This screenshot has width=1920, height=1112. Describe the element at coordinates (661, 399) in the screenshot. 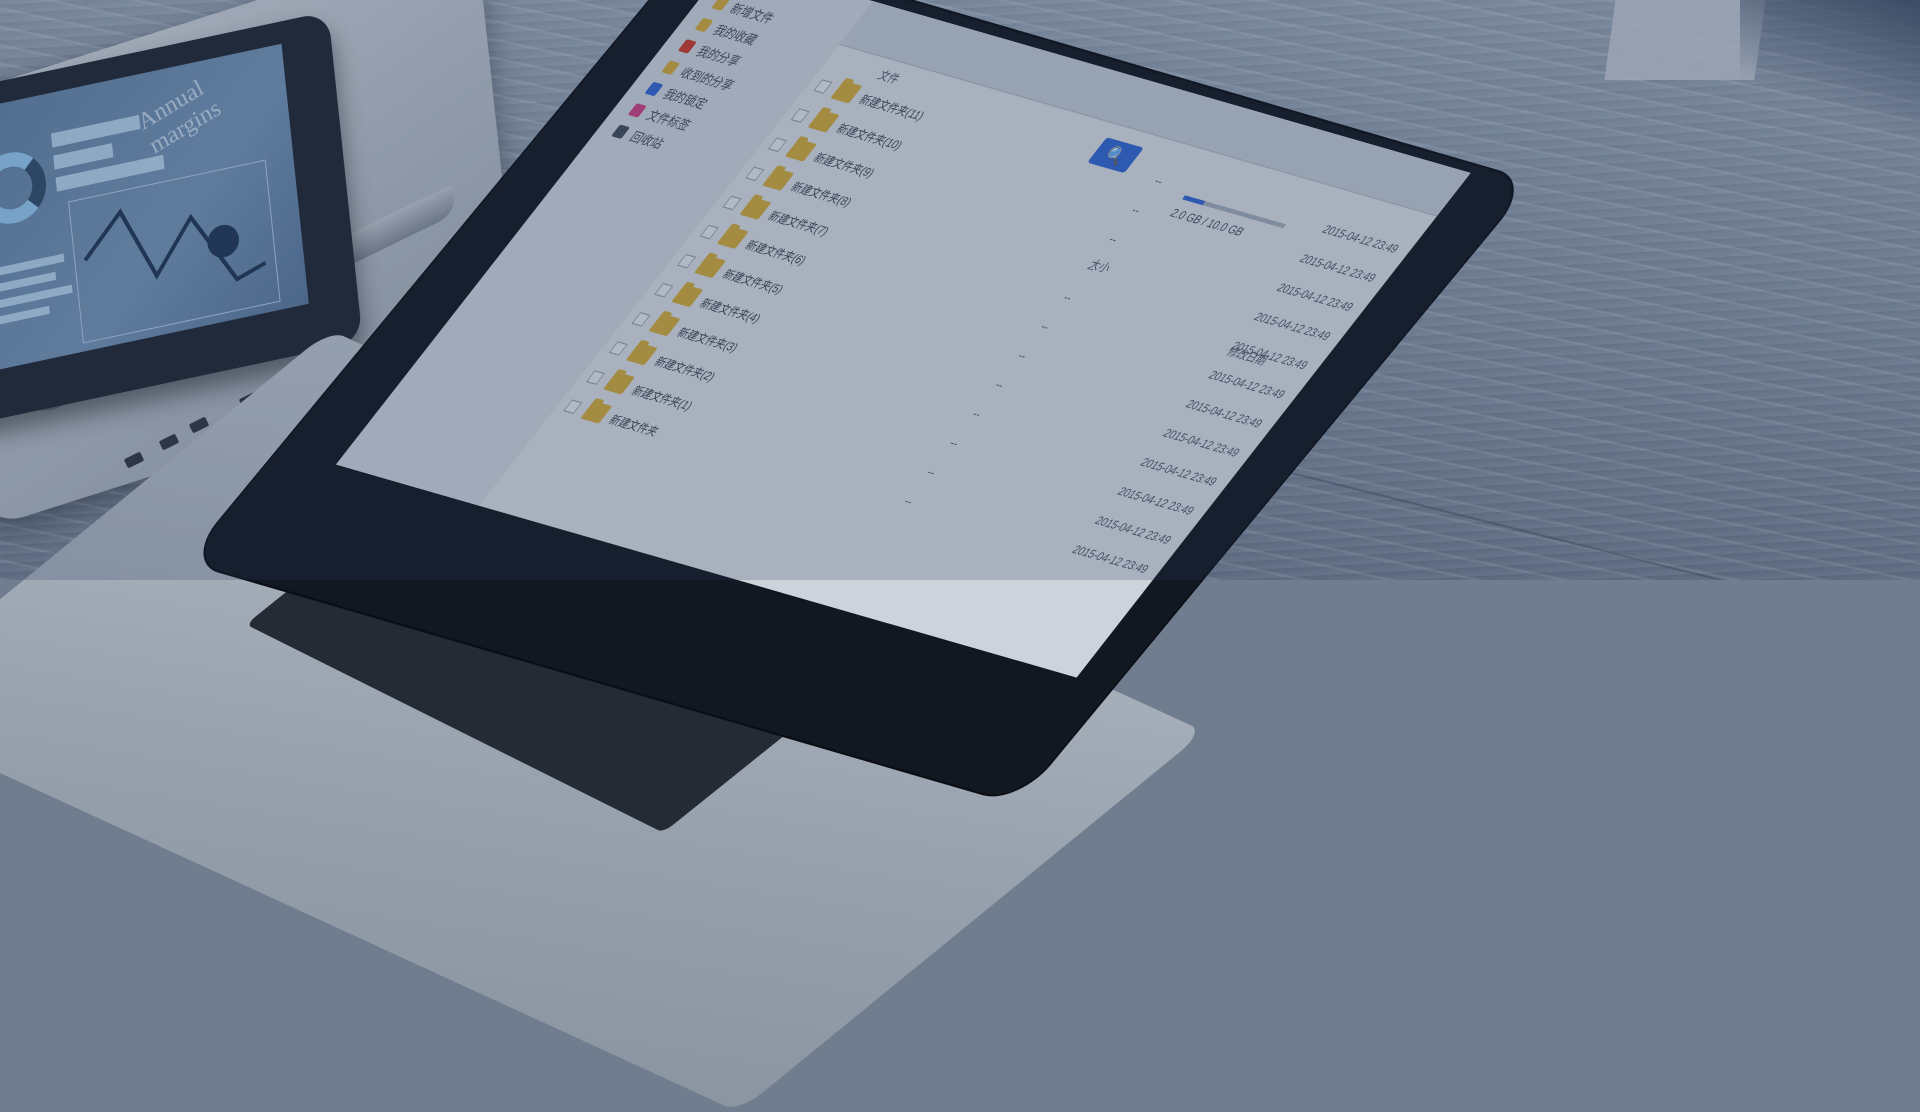

I see `file-name: 新建文件夹(1)` at that location.